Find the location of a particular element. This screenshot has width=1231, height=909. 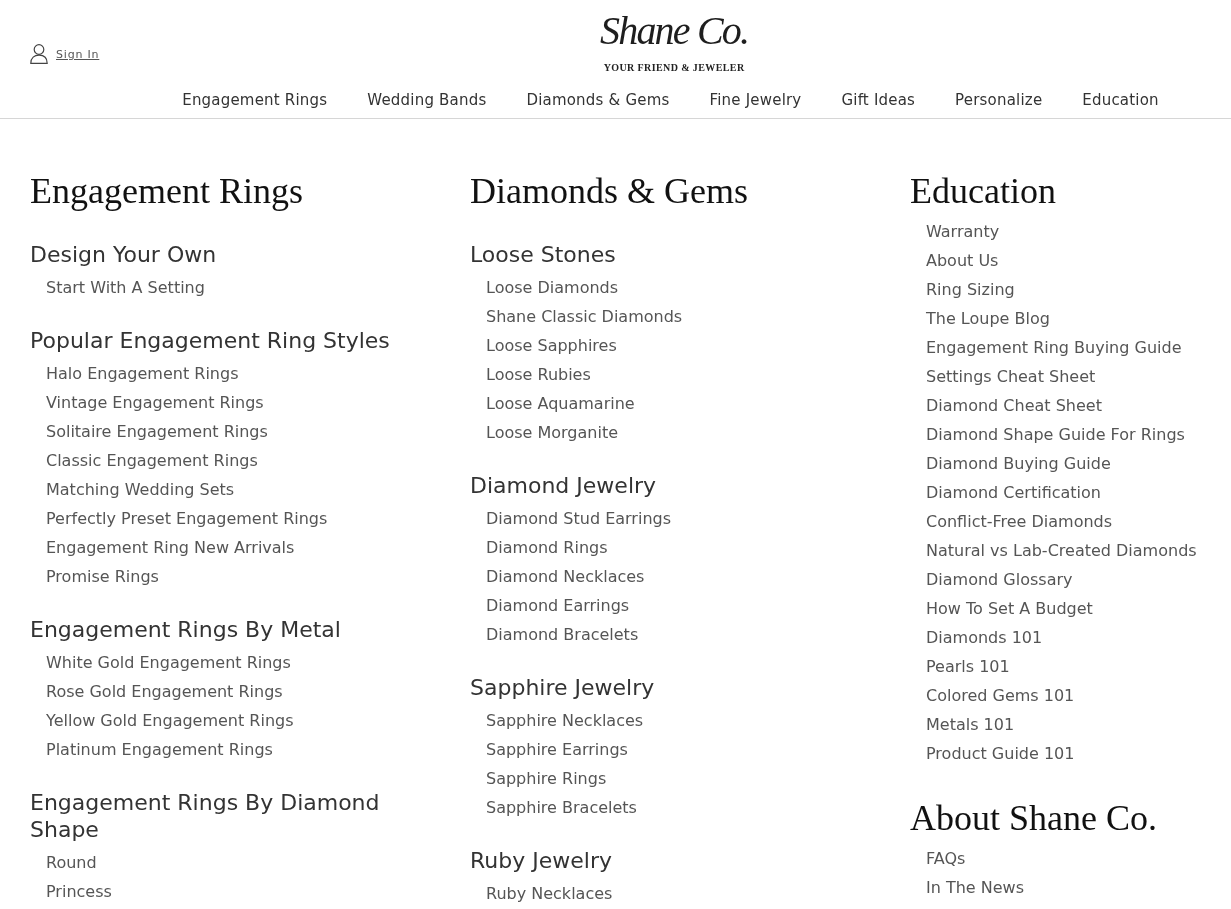

menu-link: Metals 101 is located at coordinates (970, 724).